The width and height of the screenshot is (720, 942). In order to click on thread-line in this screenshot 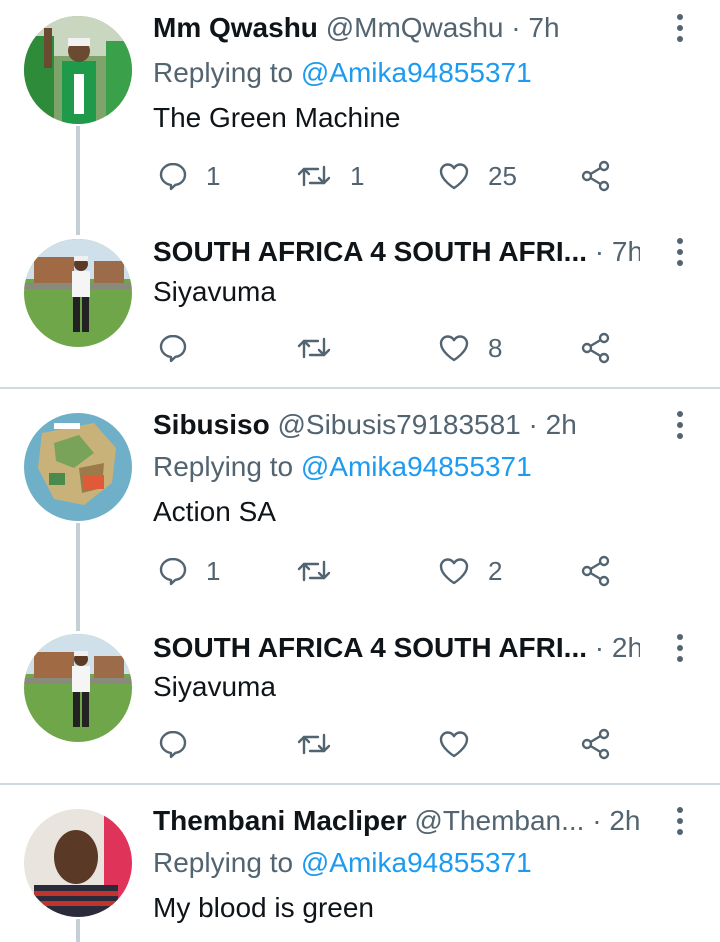, I will do `click(78, 930)`.